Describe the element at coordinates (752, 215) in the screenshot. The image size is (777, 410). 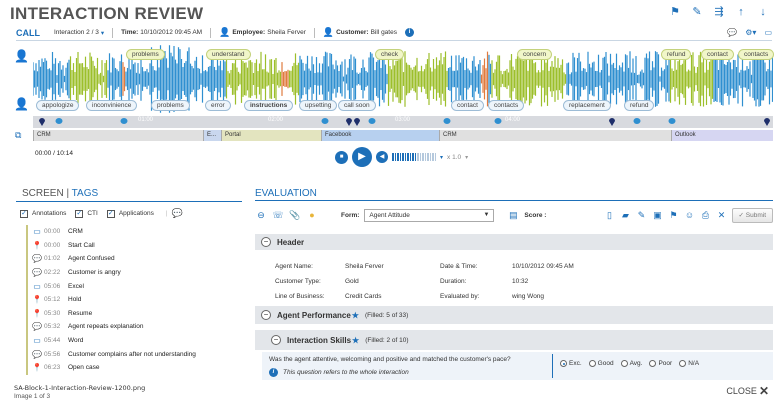
I see `submit-button: ✓ Submit` at that location.